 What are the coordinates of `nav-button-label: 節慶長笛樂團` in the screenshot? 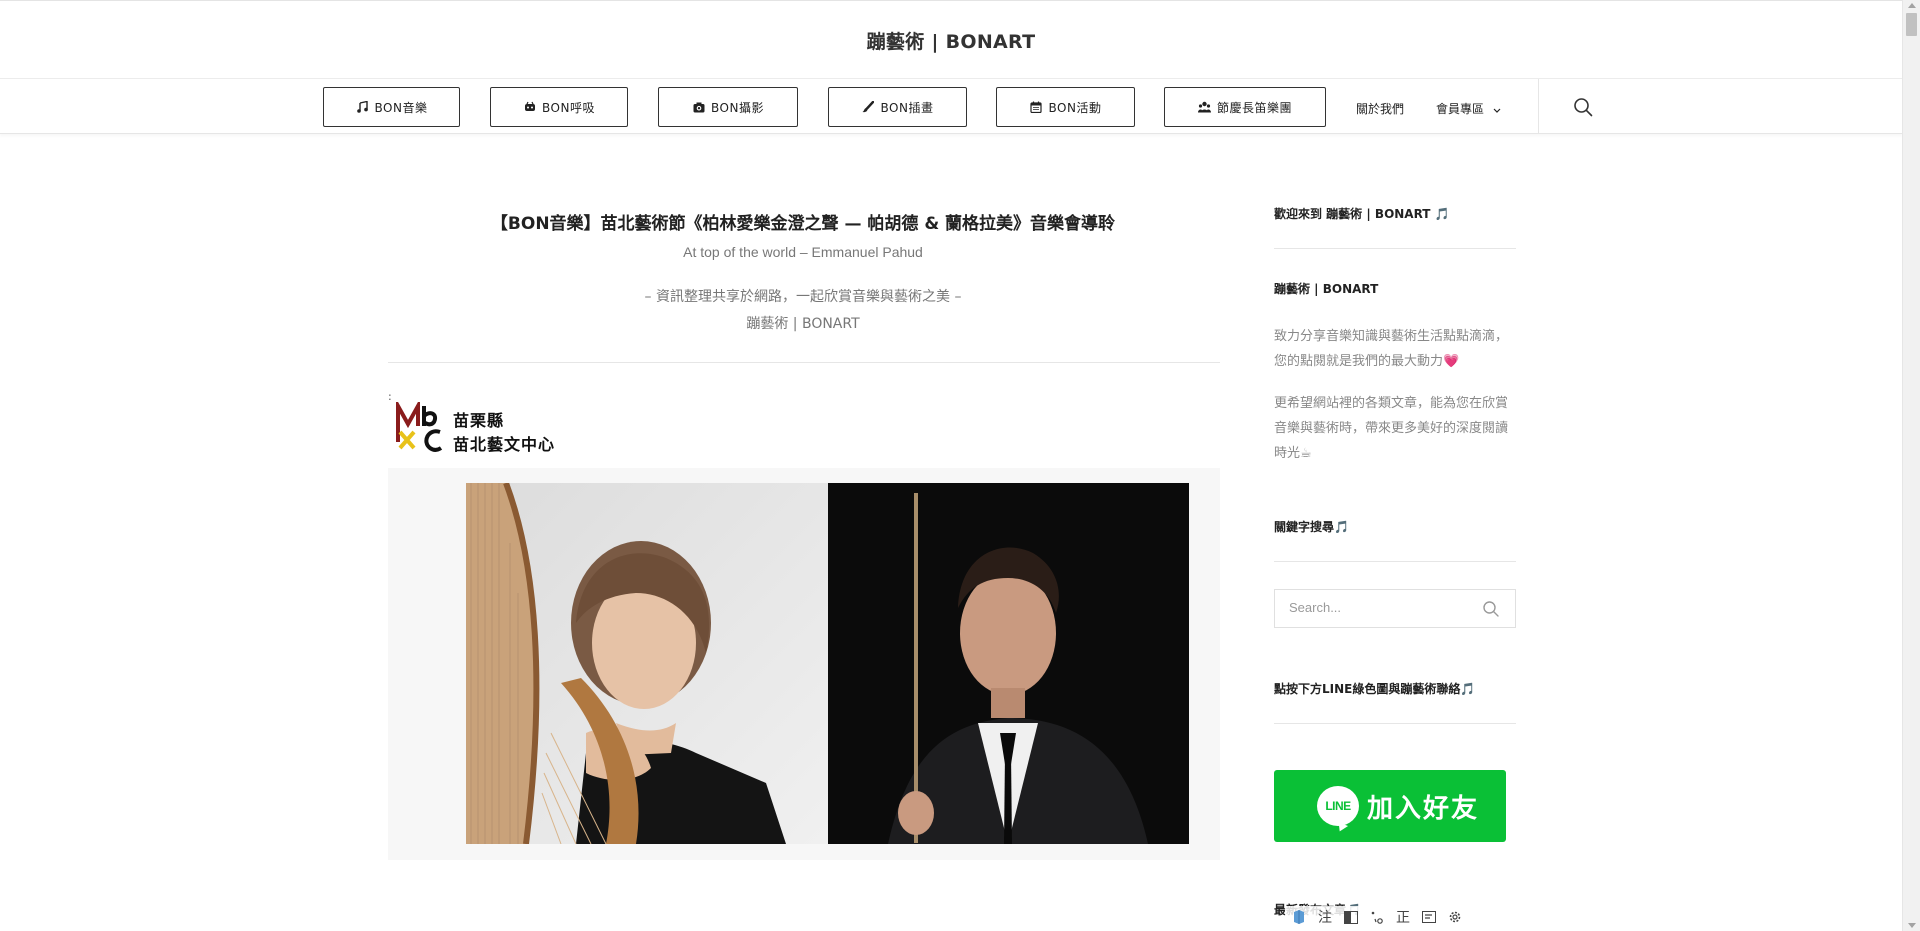 It's located at (1254, 107).